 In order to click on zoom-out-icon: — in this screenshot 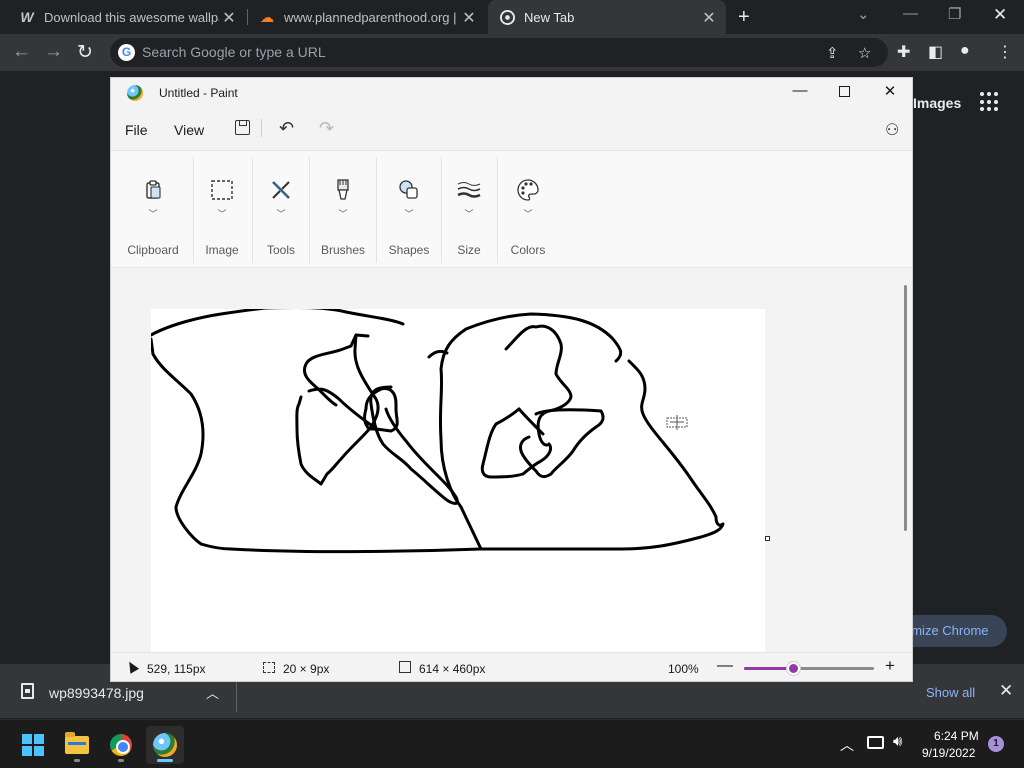, I will do `click(725, 666)`.